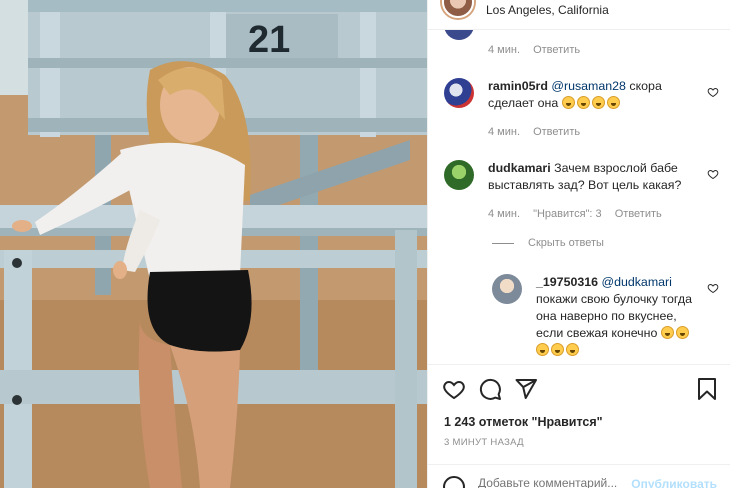 This screenshot has height=488, width=730. I want to click on tower-number: 21, so click(269, 40).